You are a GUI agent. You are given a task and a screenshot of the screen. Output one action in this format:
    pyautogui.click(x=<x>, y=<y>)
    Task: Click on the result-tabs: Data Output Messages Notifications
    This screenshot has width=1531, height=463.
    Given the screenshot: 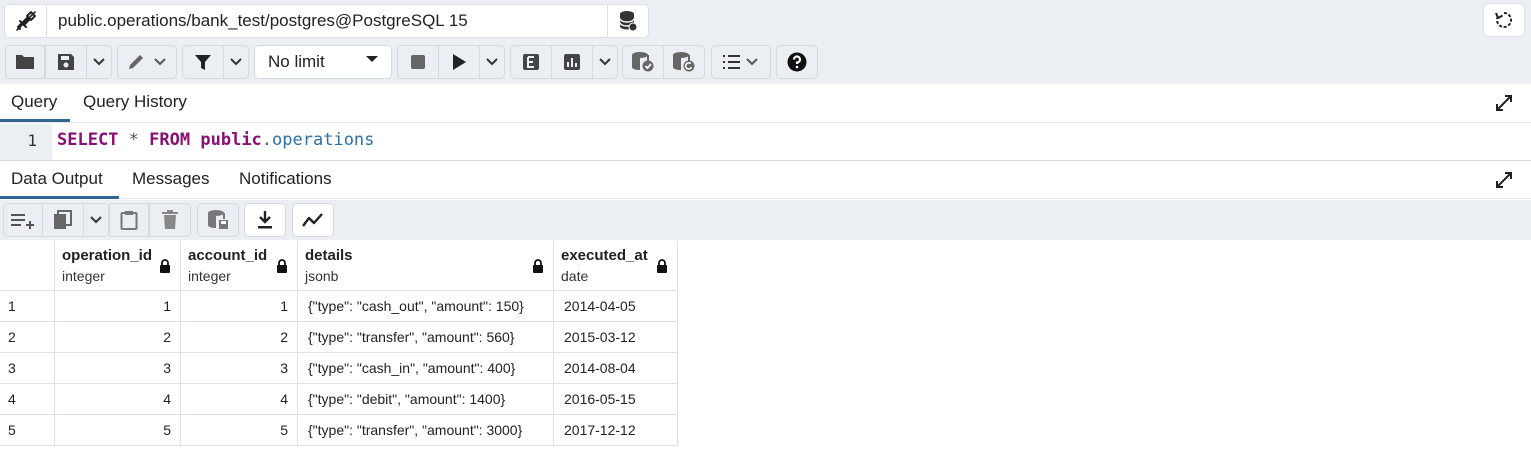 What is the action you would take?
    pyautogui.click(x=765, y=180)
    